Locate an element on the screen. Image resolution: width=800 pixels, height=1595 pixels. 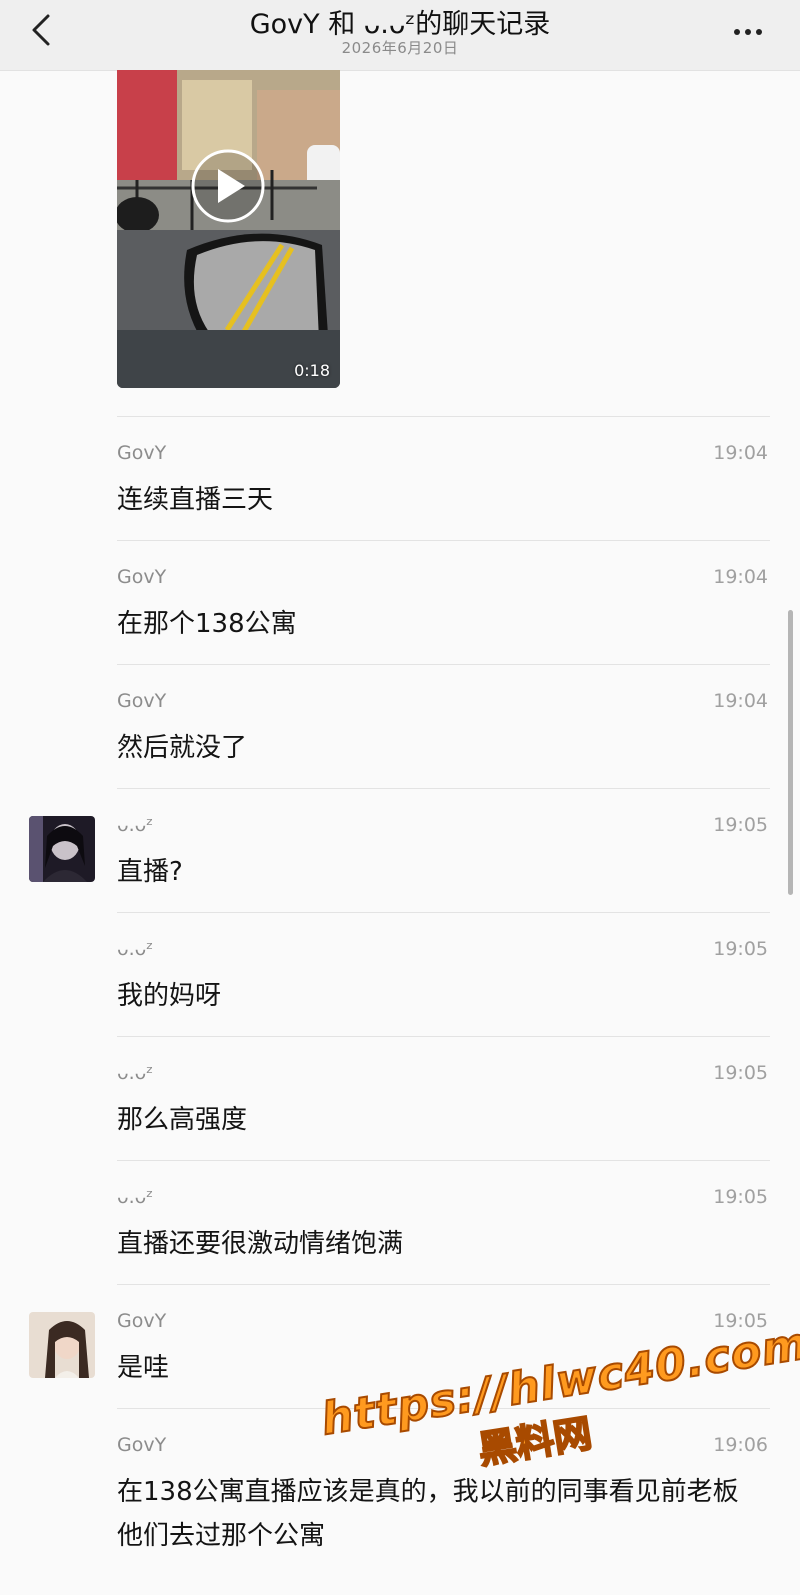
list-item: GovY 19:04 然后就没了 is located at coordinates (400, 726).